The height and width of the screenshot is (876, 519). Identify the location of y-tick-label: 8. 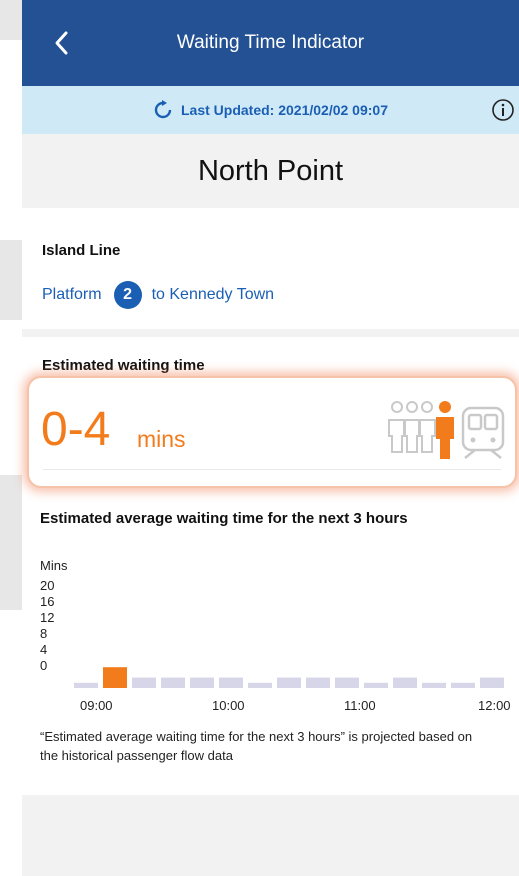
(43, 633).